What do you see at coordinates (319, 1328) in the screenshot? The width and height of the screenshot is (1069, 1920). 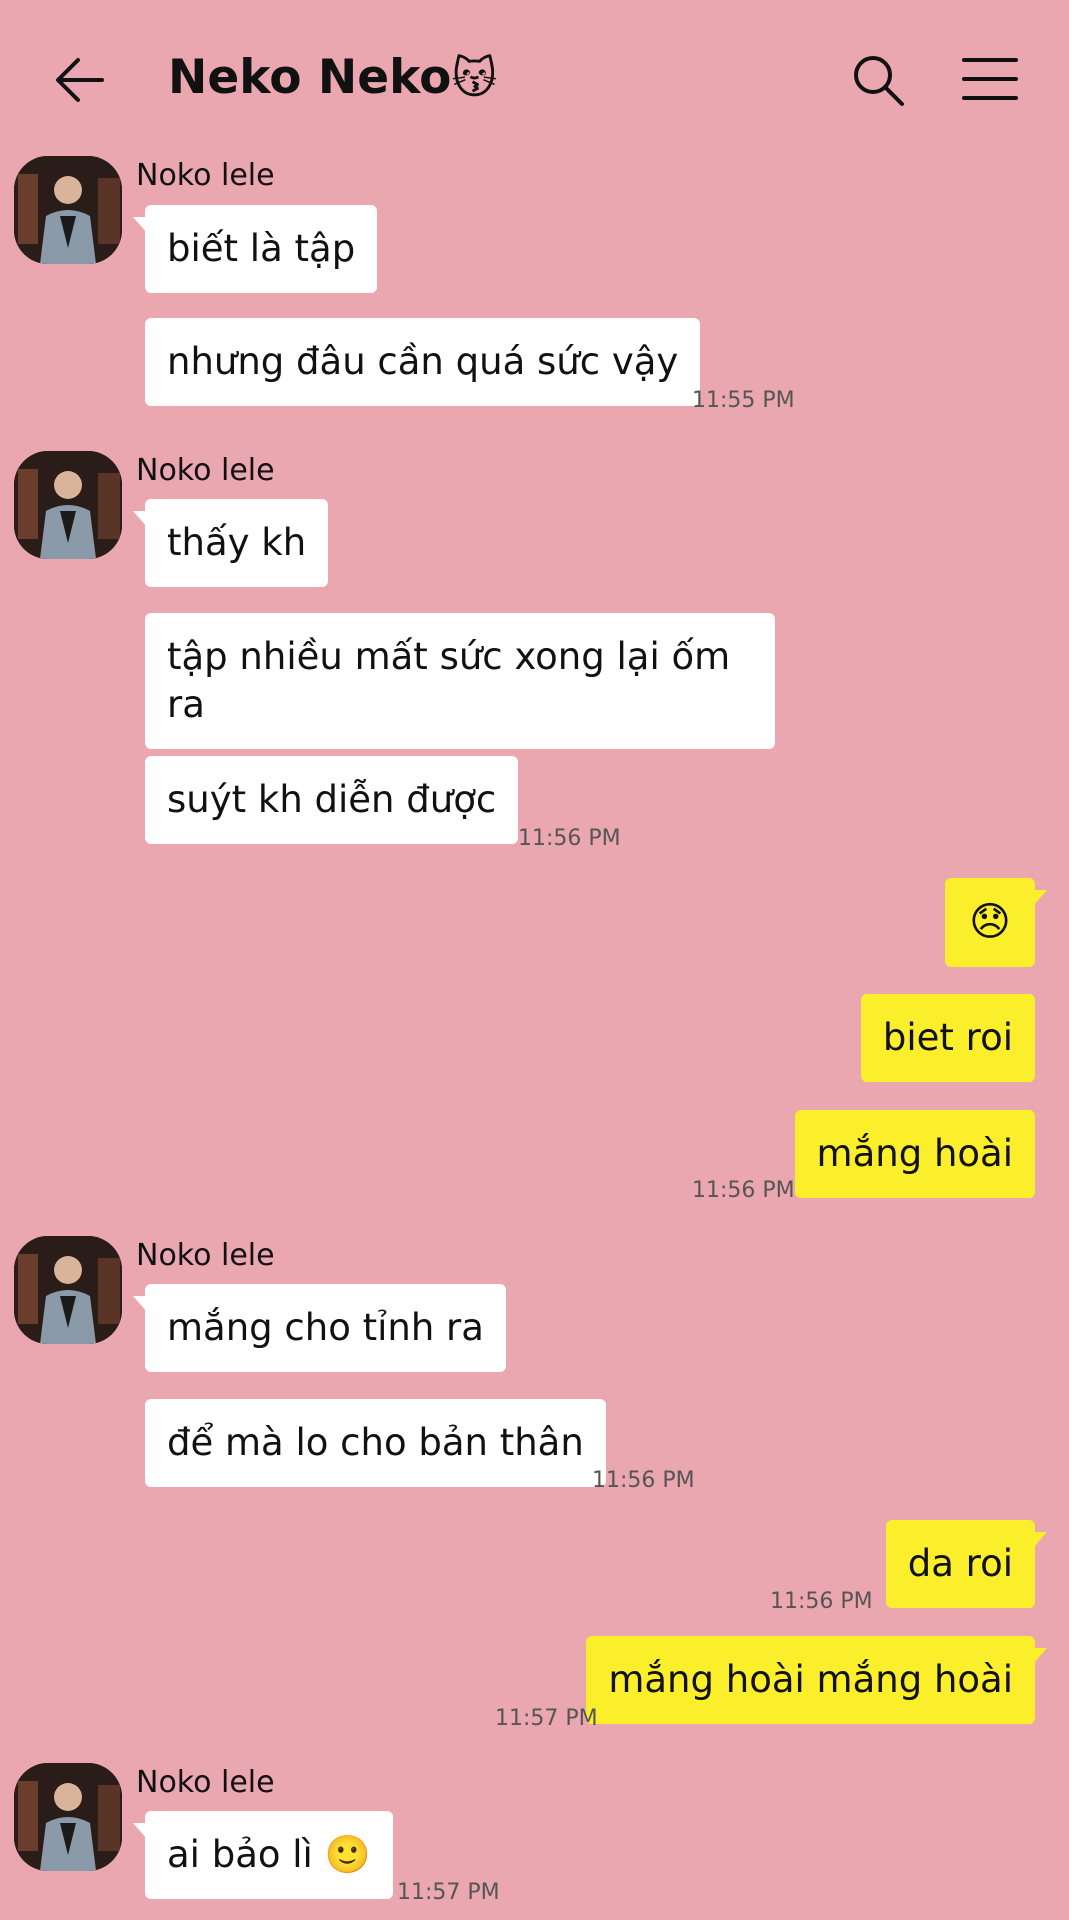 I see `message-bubble: mắng cho tỉnh ra` at bounding box center [319, 1328].